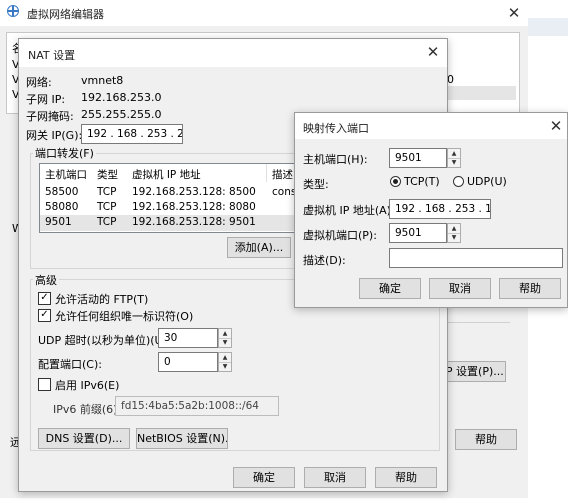 The width and height of the screenshot is (568, 500). I want to click on table-row: 58500 TCP 192.168.253.128: 8500 consu, so click(169, 193).